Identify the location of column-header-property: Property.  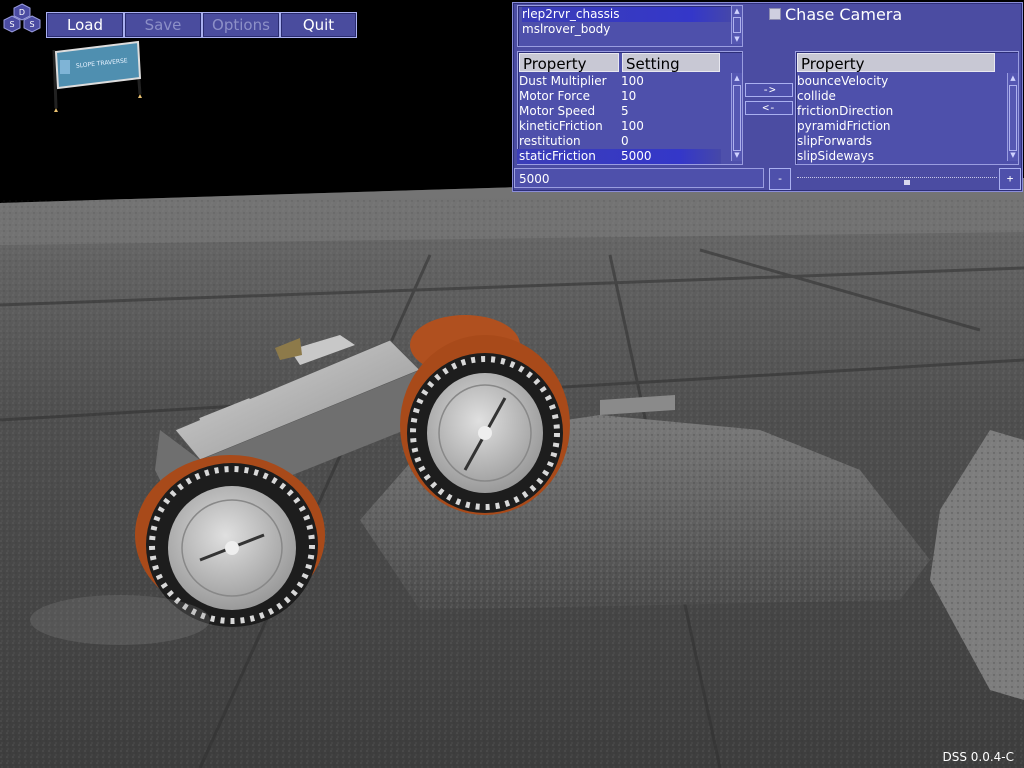
(569, 63).